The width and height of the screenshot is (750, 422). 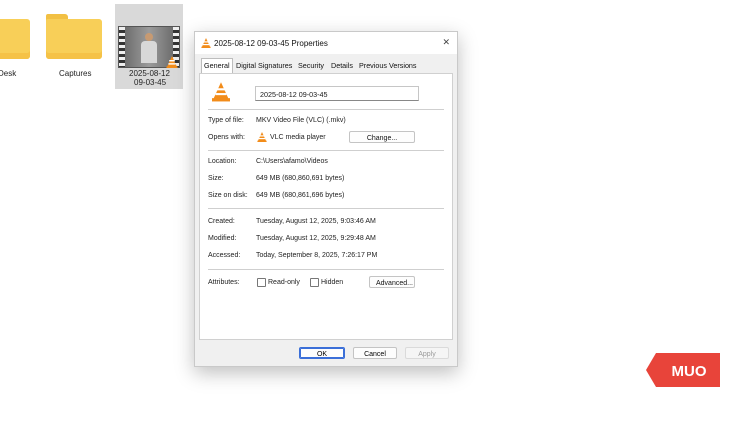 What do you see at coordinates (222, 238) in the screenshot?
I see `modified-label: Modified:` at bounding box center [222, 238].